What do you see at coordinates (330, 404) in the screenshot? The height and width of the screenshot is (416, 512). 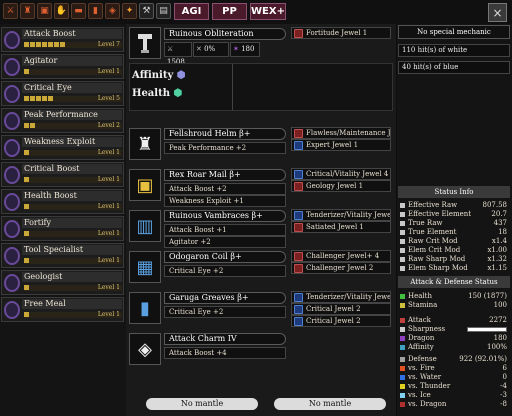 I see `mantle-slot-2: No mantle` at bounding box center [330, 404].